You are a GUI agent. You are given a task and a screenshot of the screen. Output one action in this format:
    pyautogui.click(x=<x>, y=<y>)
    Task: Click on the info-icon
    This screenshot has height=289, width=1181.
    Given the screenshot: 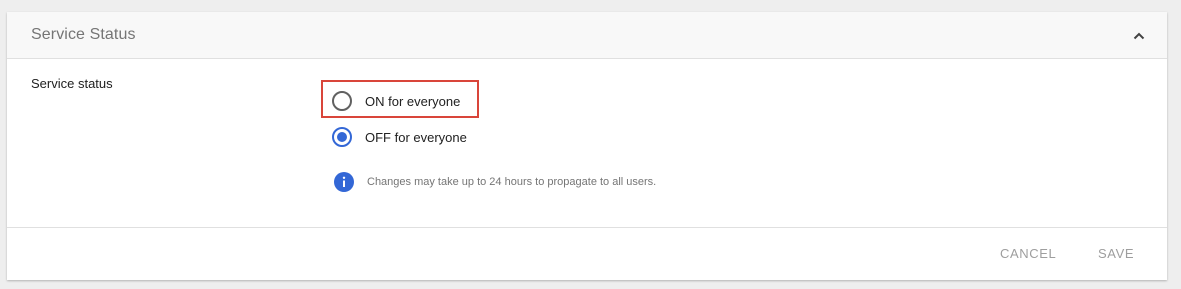 What is the action you would take?
    pyautogui.click(x=344, y=182)
    